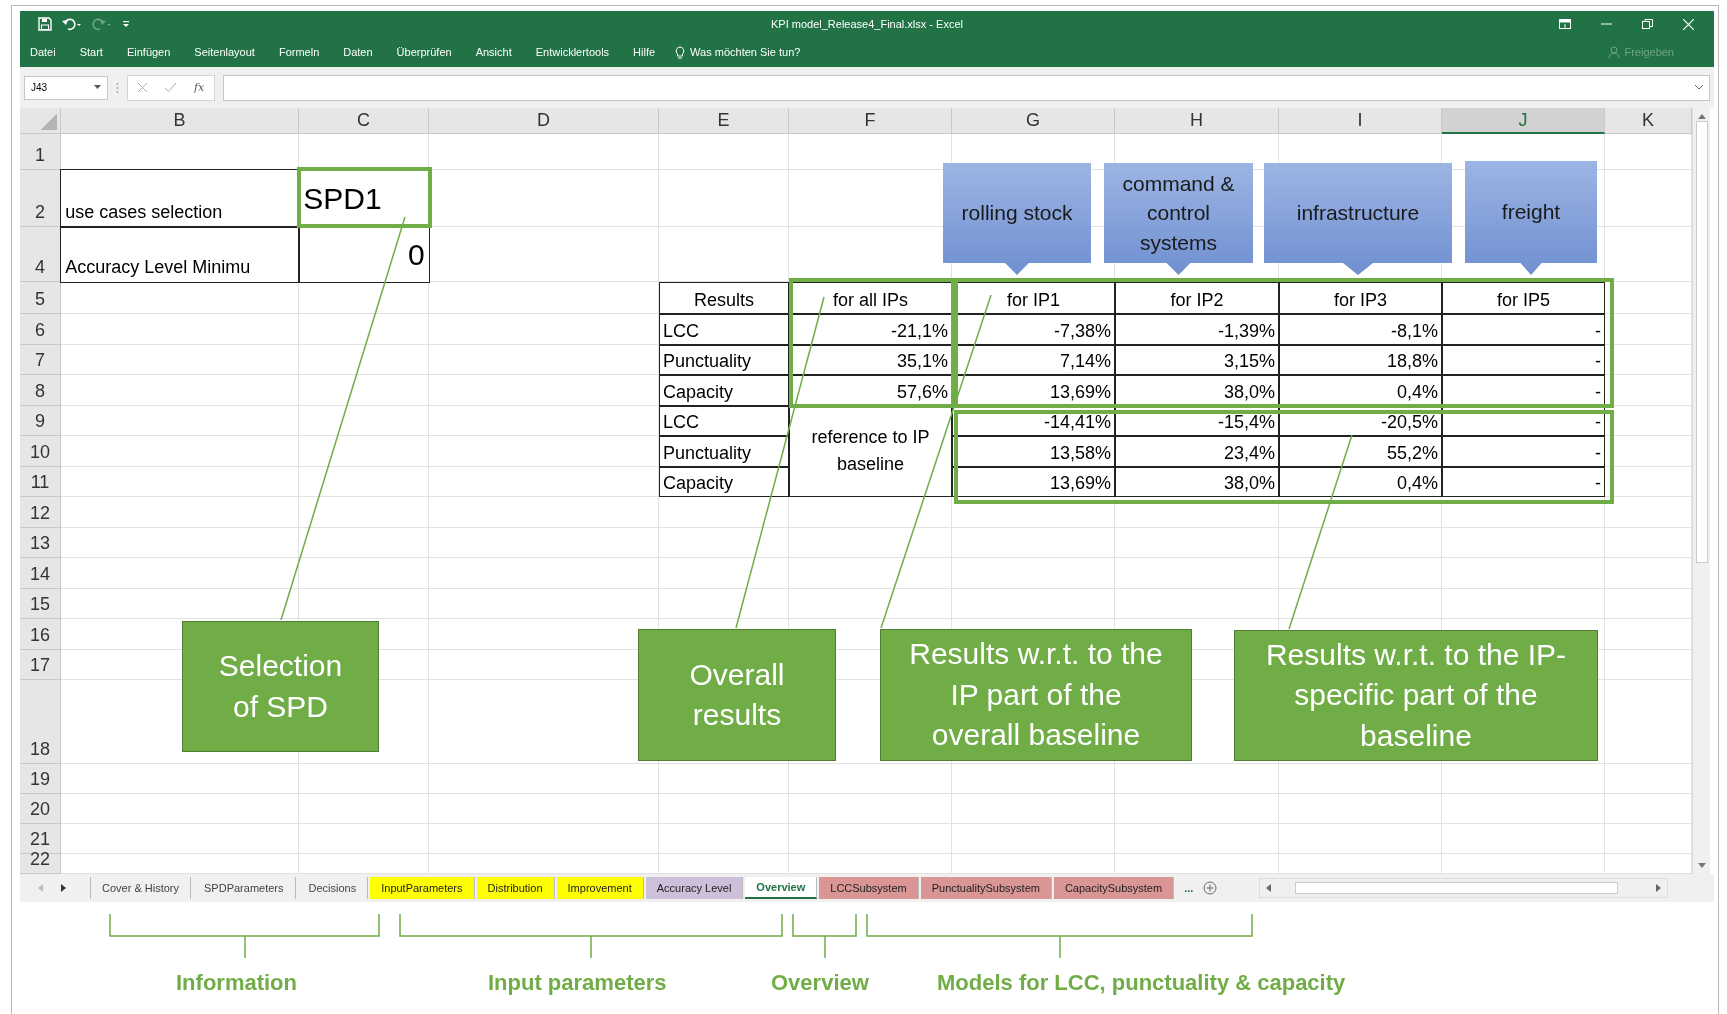  I want to click on annotation-tooltip: Selection of SPD, so click(280, 686).